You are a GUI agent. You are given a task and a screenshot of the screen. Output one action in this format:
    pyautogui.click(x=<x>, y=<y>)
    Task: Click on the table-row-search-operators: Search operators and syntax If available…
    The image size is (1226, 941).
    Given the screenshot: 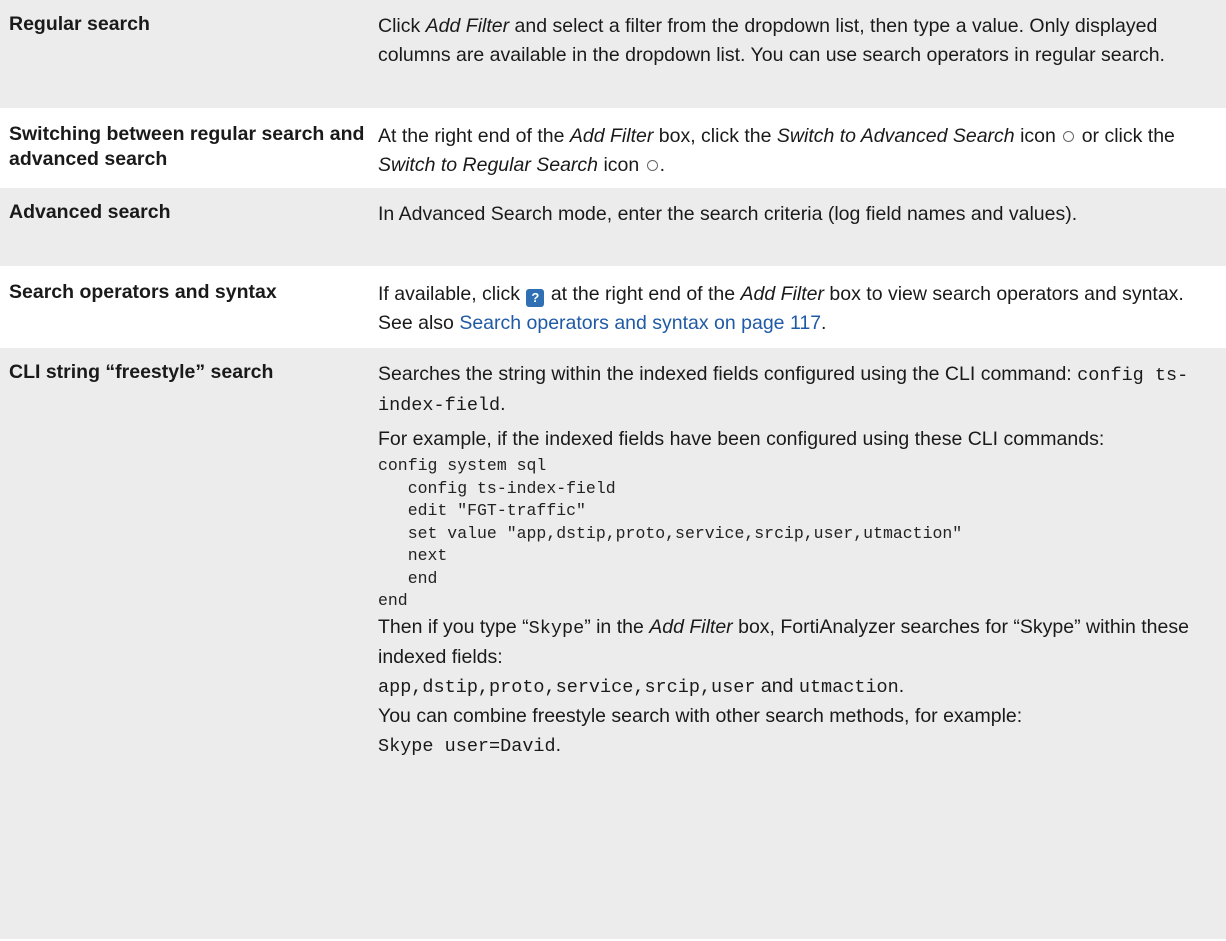 What is the action you would take?
    pyautogui.click(x=613, y=308)
    